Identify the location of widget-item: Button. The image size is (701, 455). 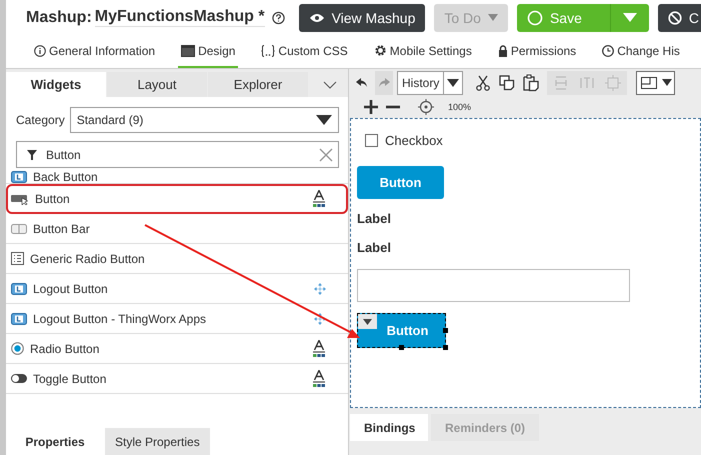
(177, 199).